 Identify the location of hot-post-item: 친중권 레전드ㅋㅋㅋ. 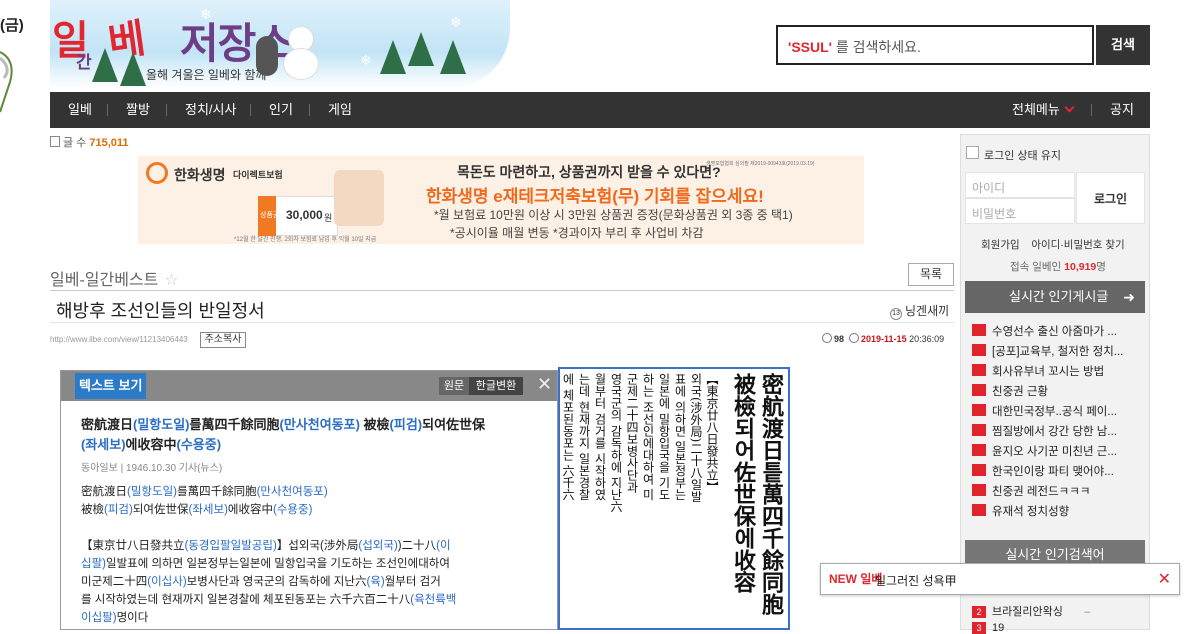
(1052, 491).